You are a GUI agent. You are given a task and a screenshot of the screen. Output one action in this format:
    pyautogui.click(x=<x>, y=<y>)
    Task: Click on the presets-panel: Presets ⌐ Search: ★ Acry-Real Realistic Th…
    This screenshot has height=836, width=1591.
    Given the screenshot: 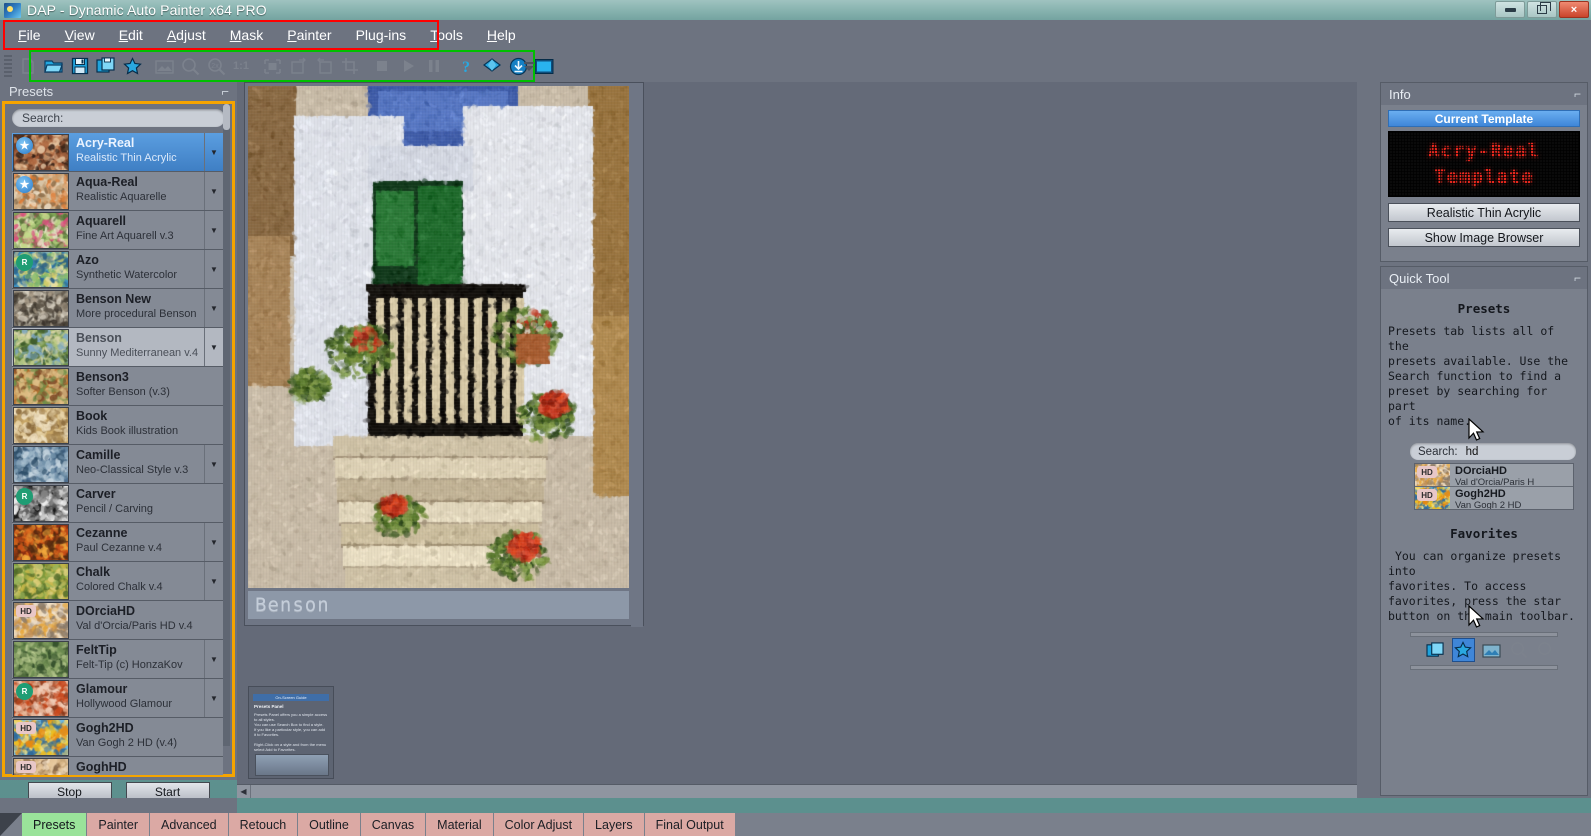 What is the action you would take?
    pyautogui.click(x=118, y=442)
    